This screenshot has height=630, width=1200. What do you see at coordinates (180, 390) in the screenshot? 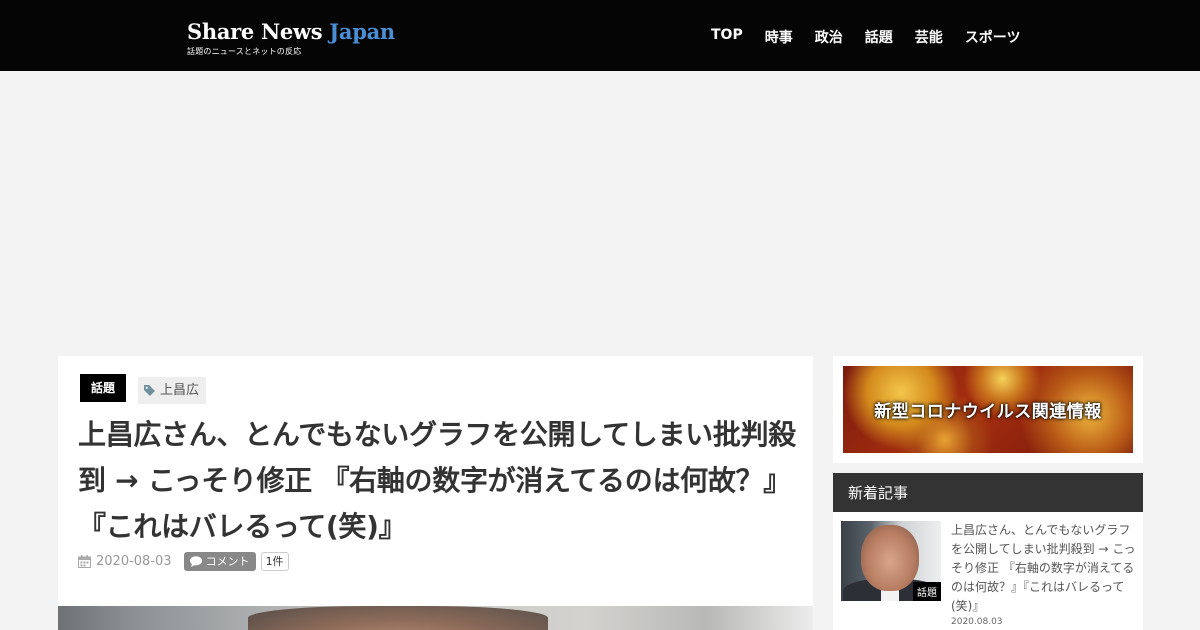
I see `tag-label: 上昌広` at bounding box center [180, 390].